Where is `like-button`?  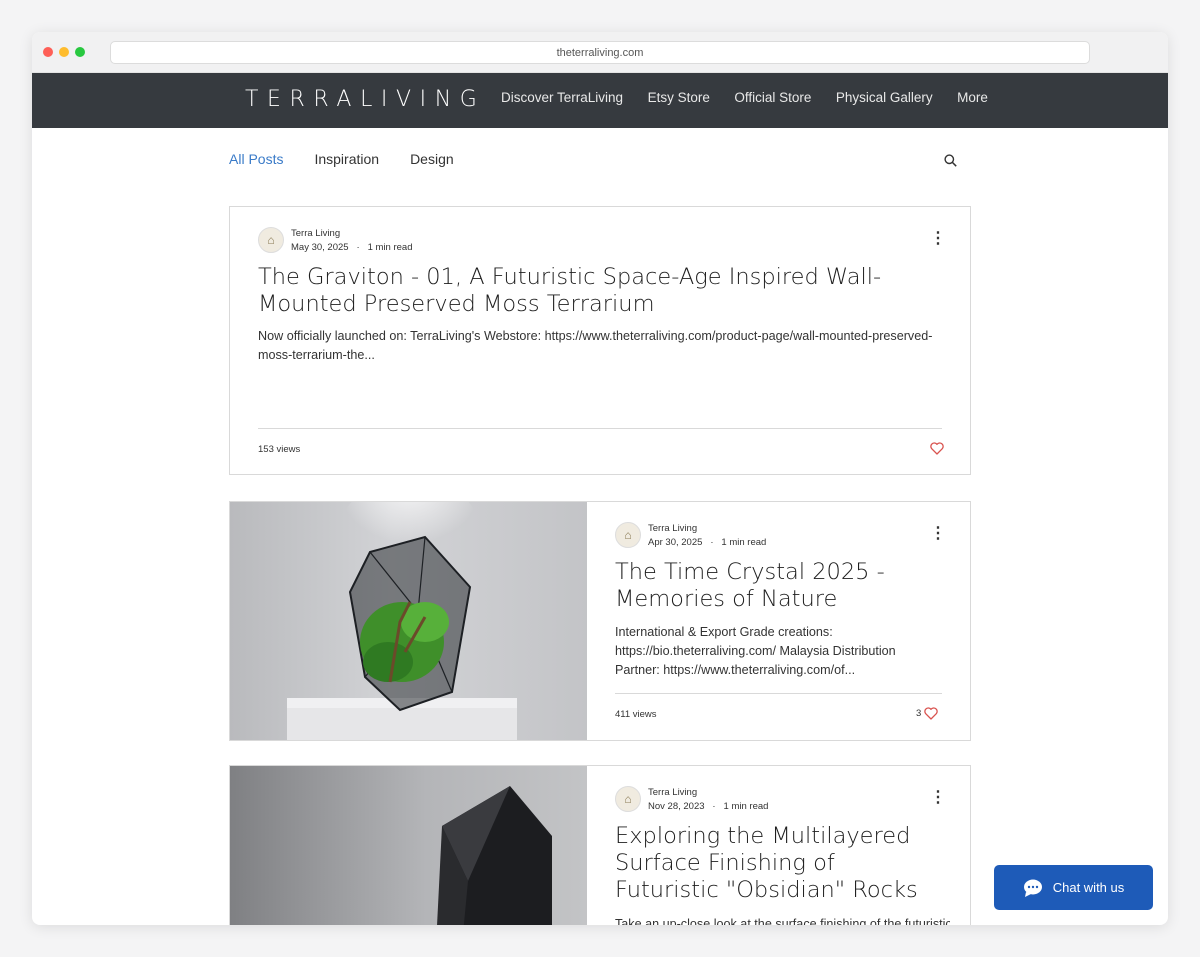
like-button is located at coordinates (935, 448).